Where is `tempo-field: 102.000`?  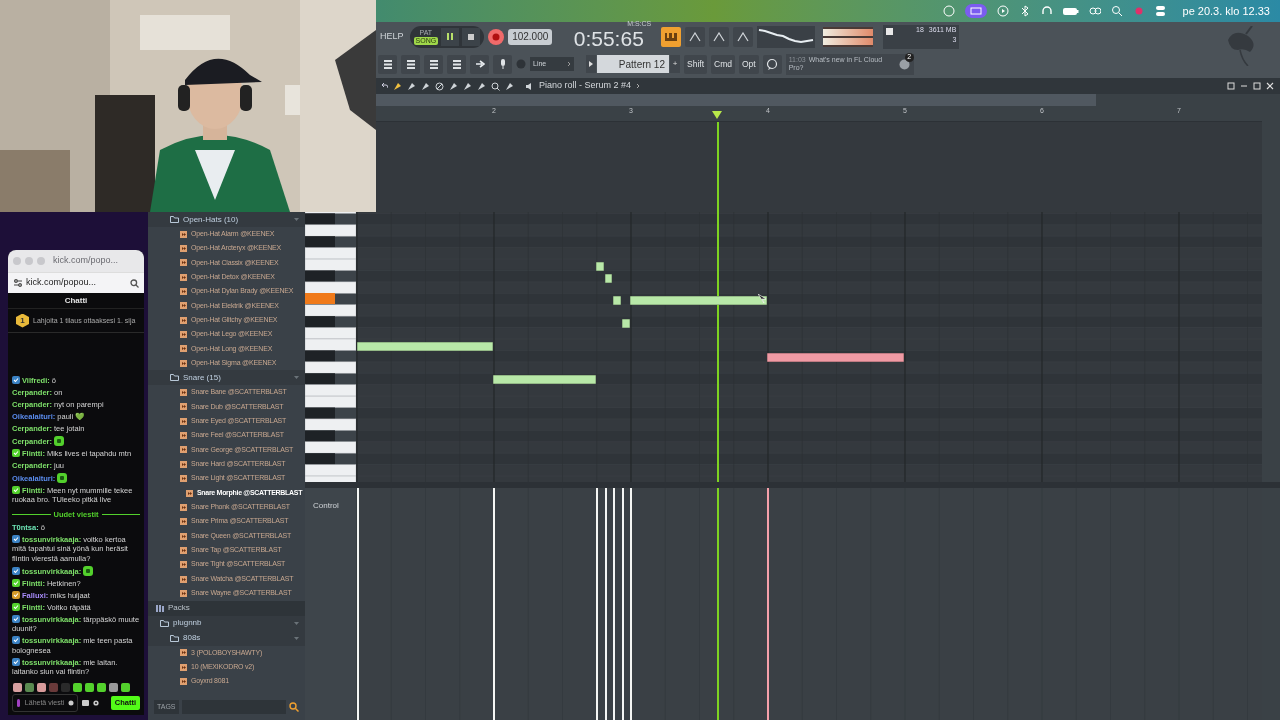
tempo-field: 102.000 is located at coordinates (530, 36).